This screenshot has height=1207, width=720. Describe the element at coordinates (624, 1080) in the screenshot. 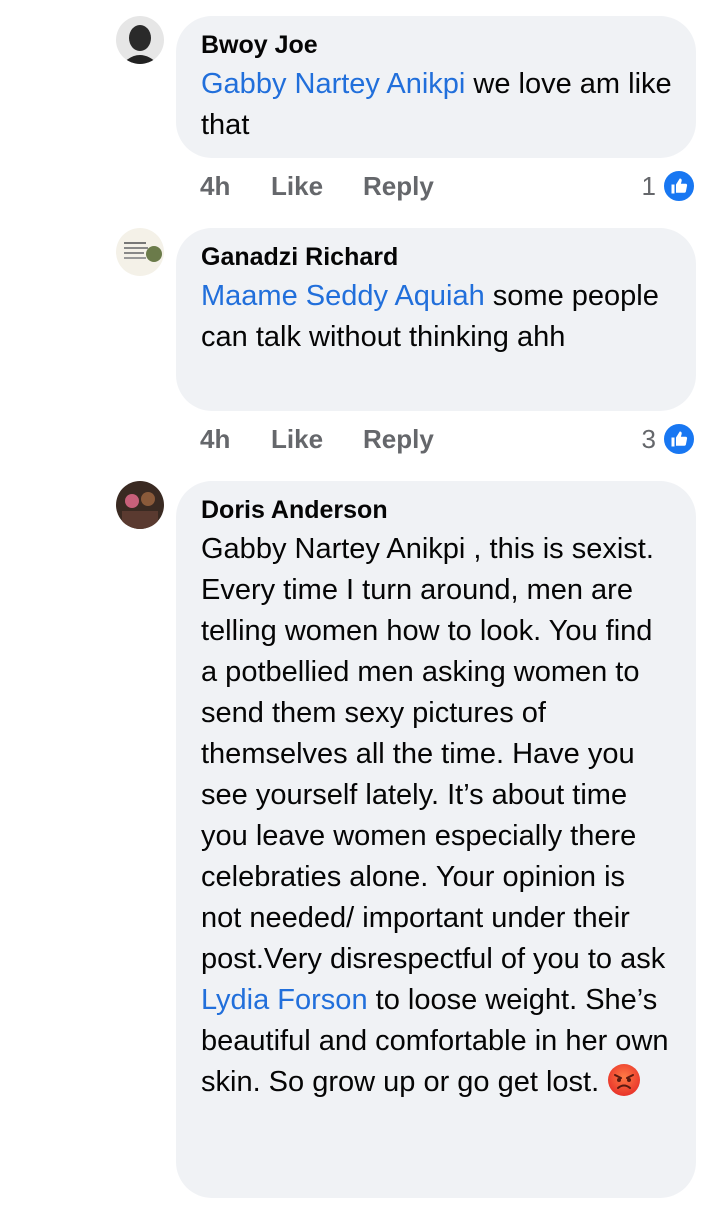

I see `angry-face-icon` at that location.